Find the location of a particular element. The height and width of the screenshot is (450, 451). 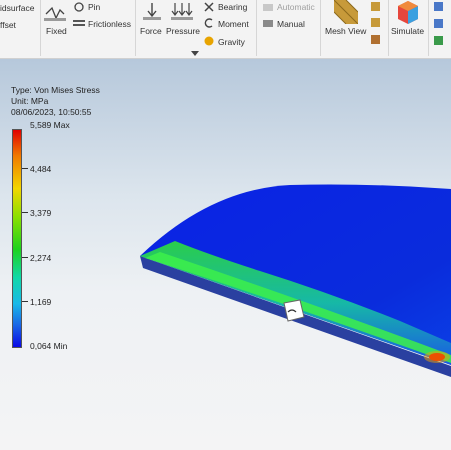

more-tools-icons is located at coordinates (442, 25).